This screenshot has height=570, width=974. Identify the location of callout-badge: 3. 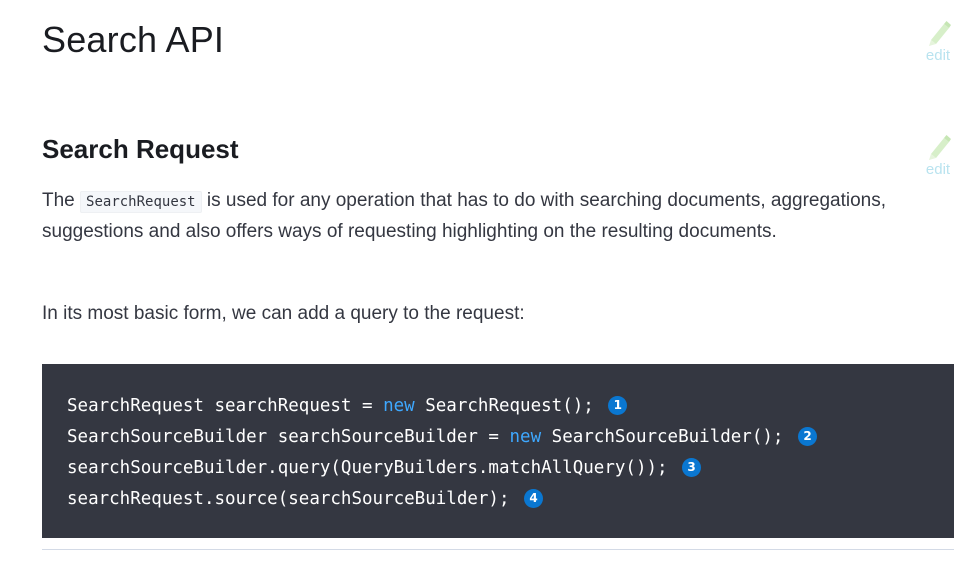
(692, 467).